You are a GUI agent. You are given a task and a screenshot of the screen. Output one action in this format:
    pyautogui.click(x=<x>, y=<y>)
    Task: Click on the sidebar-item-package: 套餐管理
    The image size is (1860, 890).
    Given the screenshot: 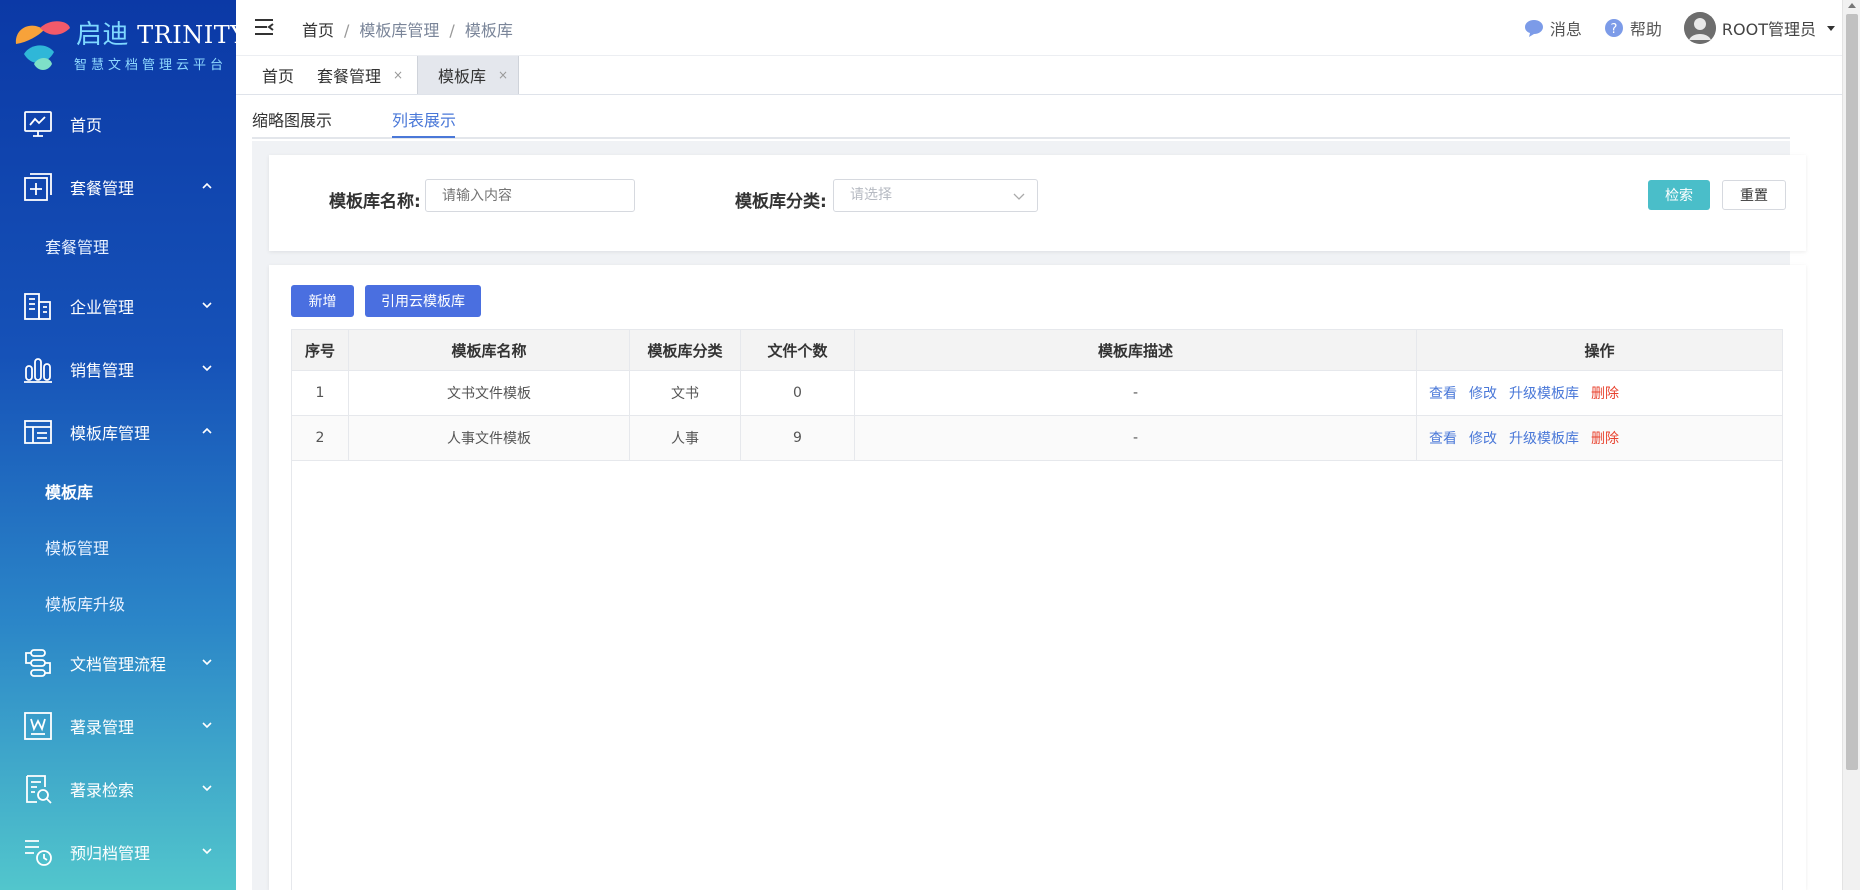 What is the action you would take?
    pyautogui.click(x=118, y=186)
    